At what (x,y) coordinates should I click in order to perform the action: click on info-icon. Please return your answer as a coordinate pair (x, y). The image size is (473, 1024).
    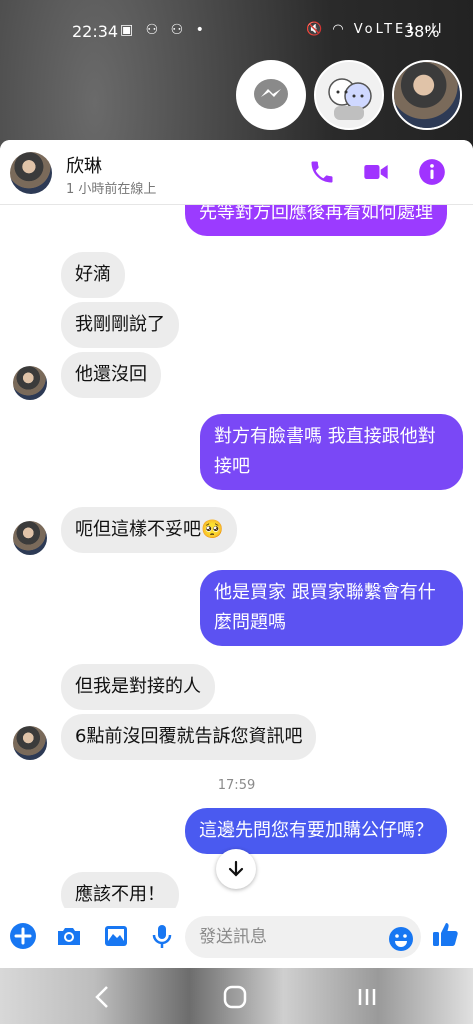
    Looking at the image, I should click on (432, 172).